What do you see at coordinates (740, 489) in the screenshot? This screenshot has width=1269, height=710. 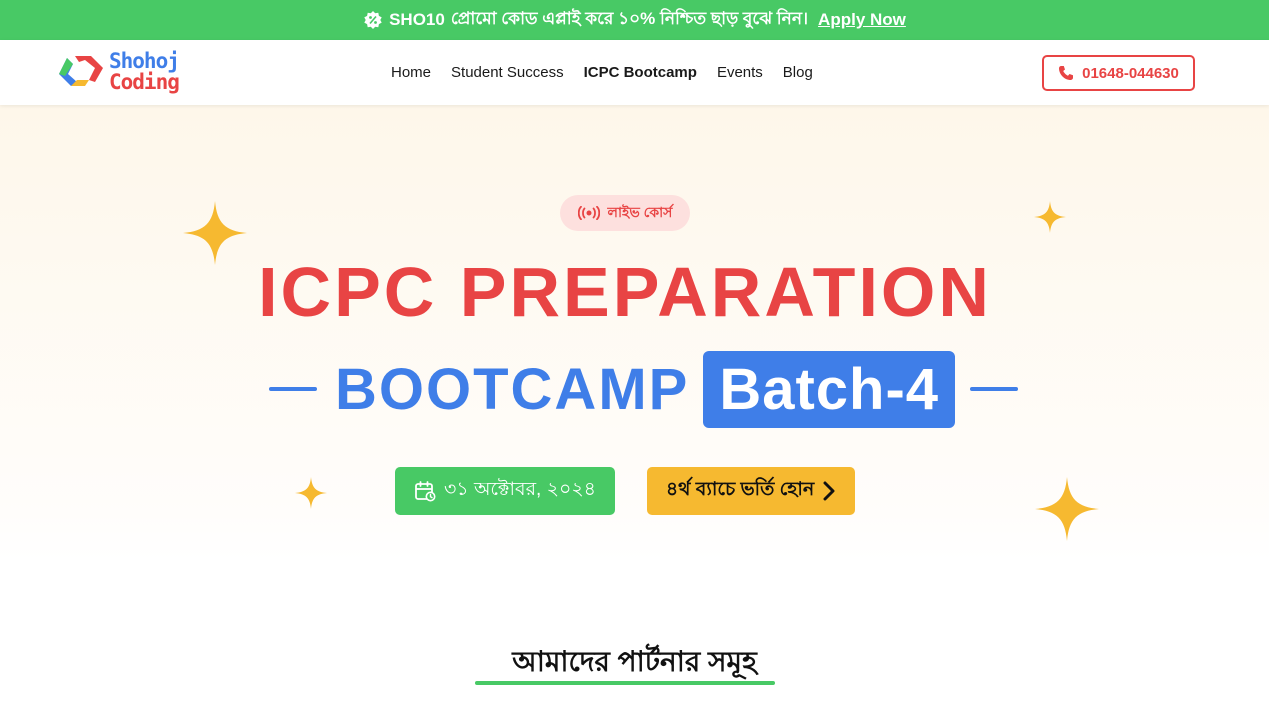 I see `enroll-label: ৪র্থ ব্যাচে ভর্তি হোন` at bounding box center [740, 489].